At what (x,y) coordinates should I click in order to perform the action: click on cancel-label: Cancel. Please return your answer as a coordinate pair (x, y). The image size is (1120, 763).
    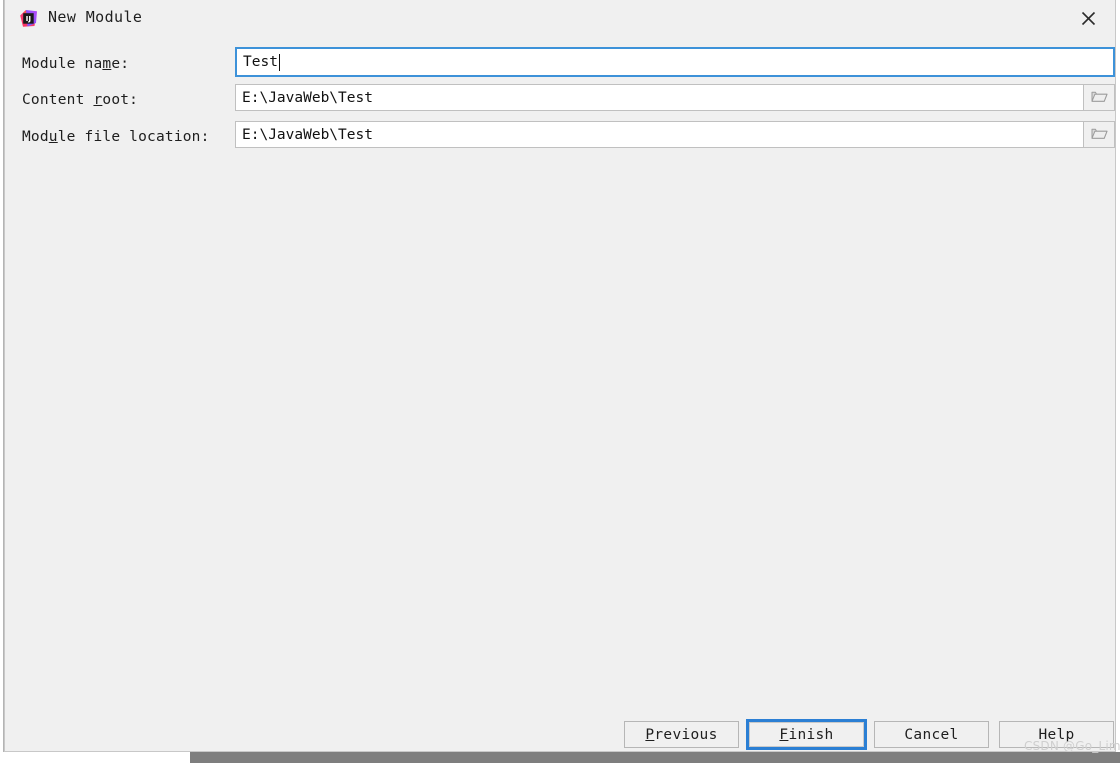
    Looking at the image, I should click on (931, 734).